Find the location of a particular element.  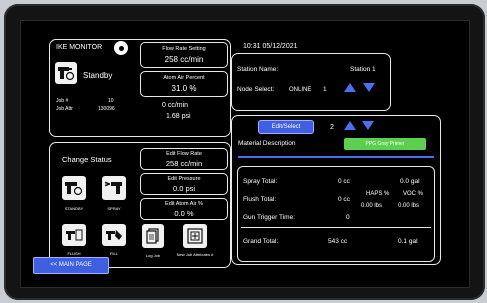

flow-rate-setting-value: 258 cc/min is located at coordinates (184, 59).